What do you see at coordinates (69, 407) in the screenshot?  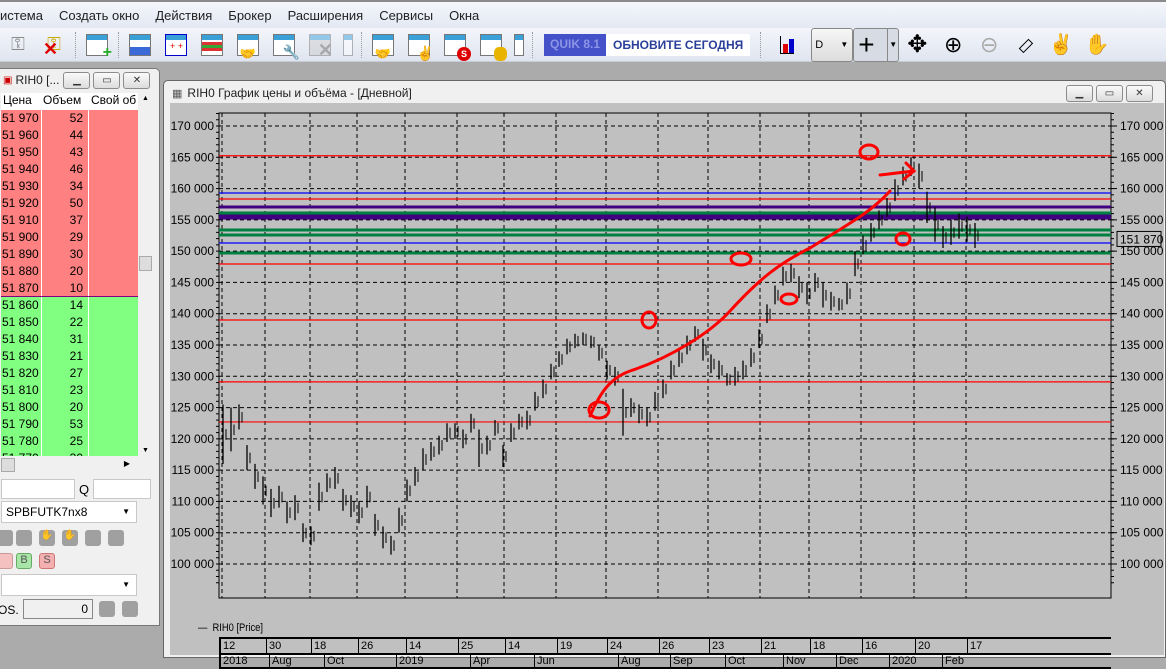 I see `bid-row: 51 800 20` at bounding box center [69, 407].